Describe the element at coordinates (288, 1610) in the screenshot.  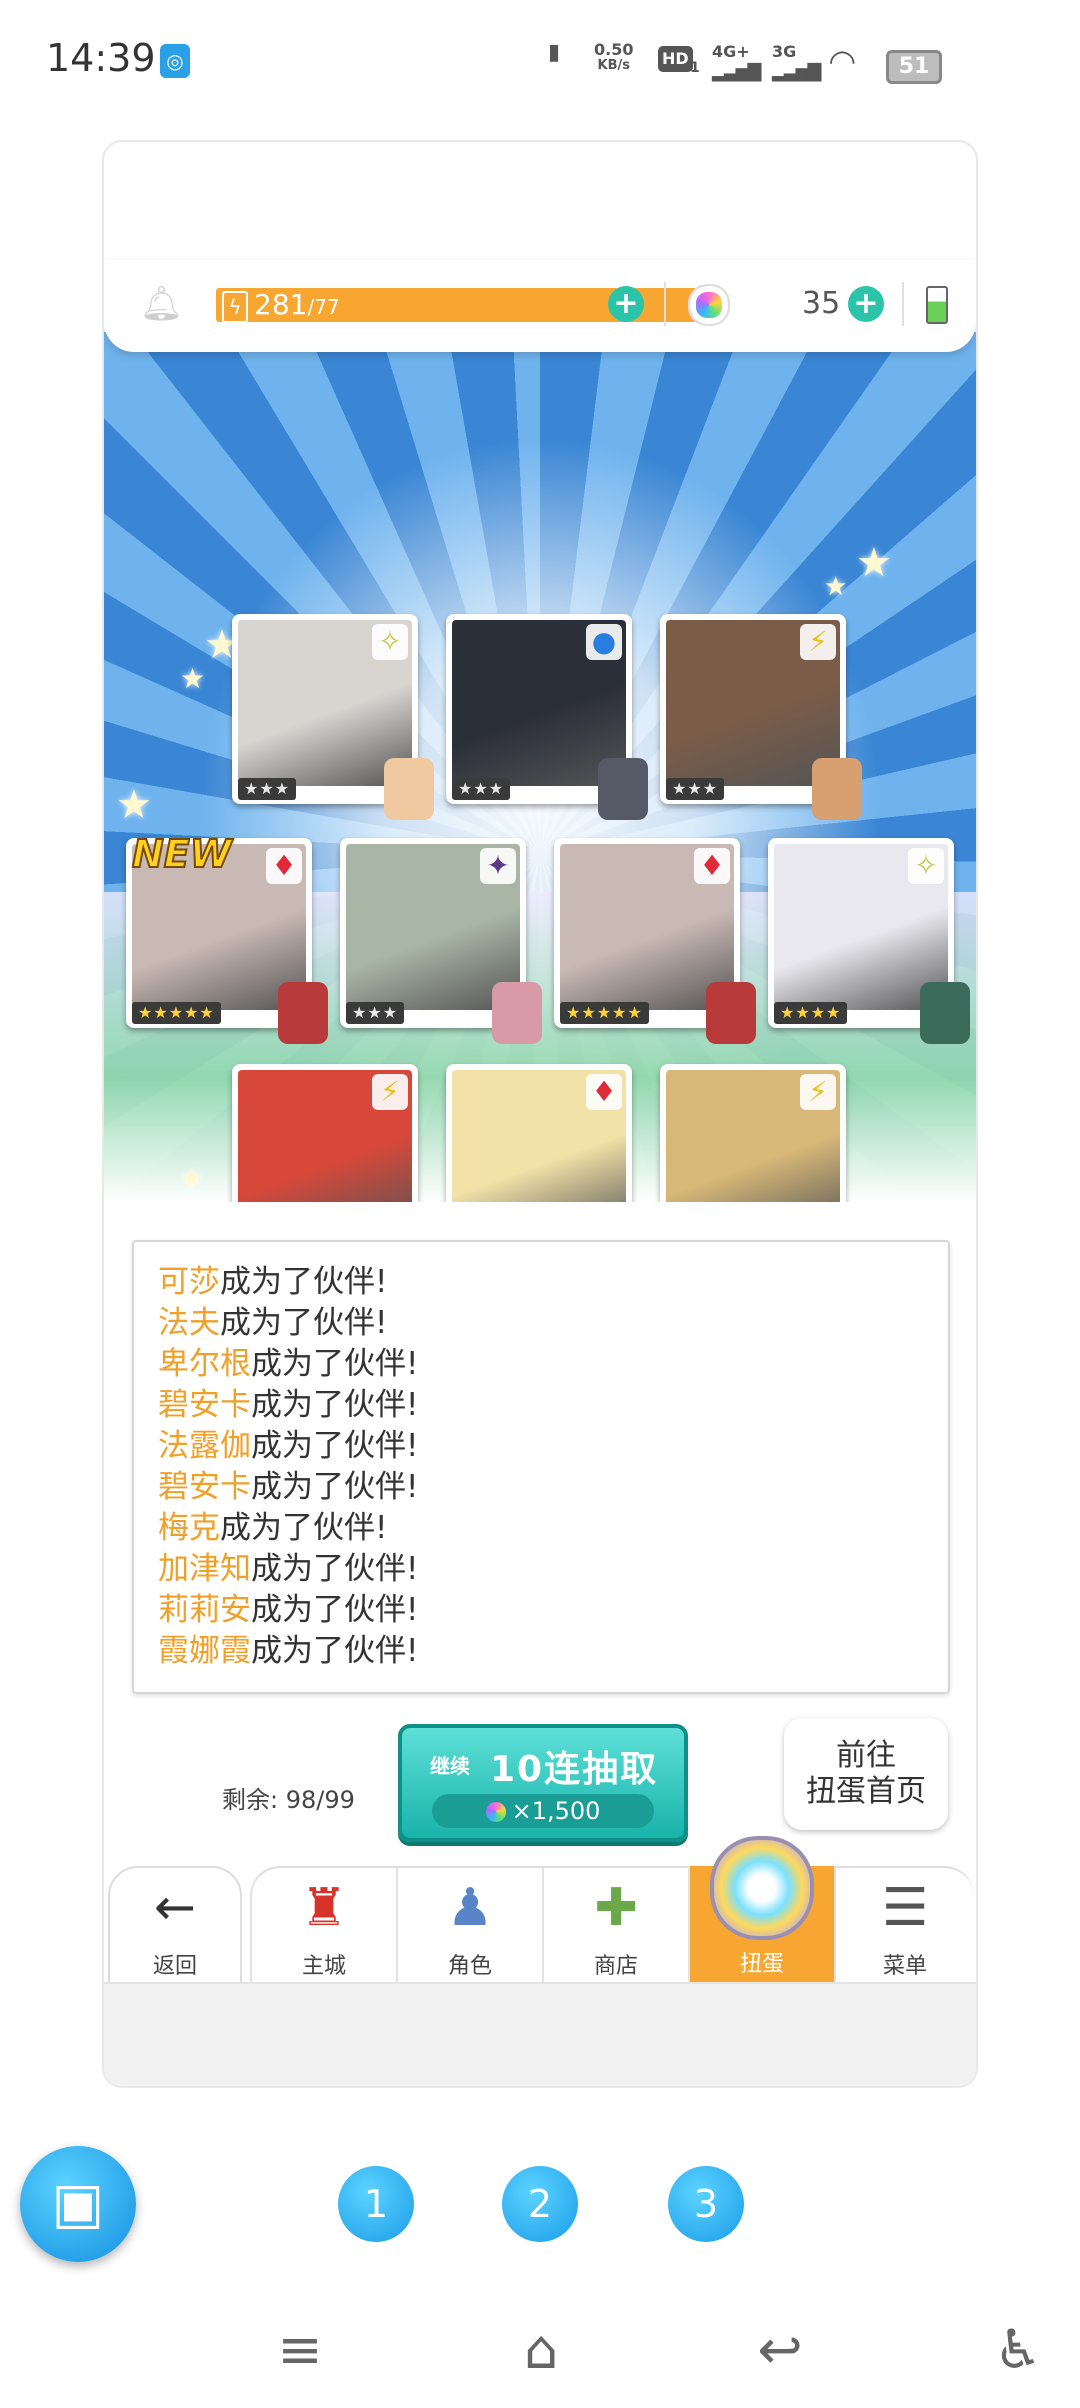
I see `log-entry: 莉莉安成为了伙伴!` at that location.